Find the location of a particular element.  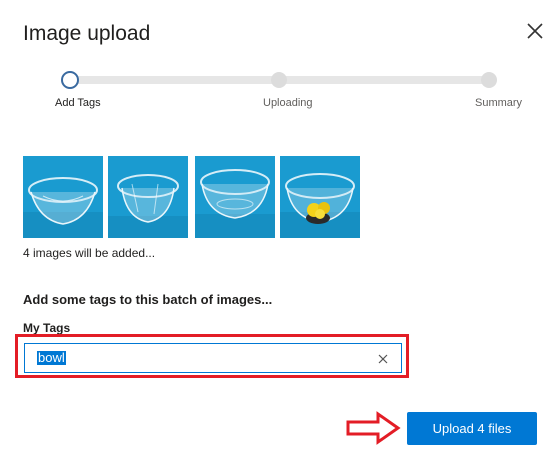

step-label-summary: Summary is located at coordinates (499, 103).